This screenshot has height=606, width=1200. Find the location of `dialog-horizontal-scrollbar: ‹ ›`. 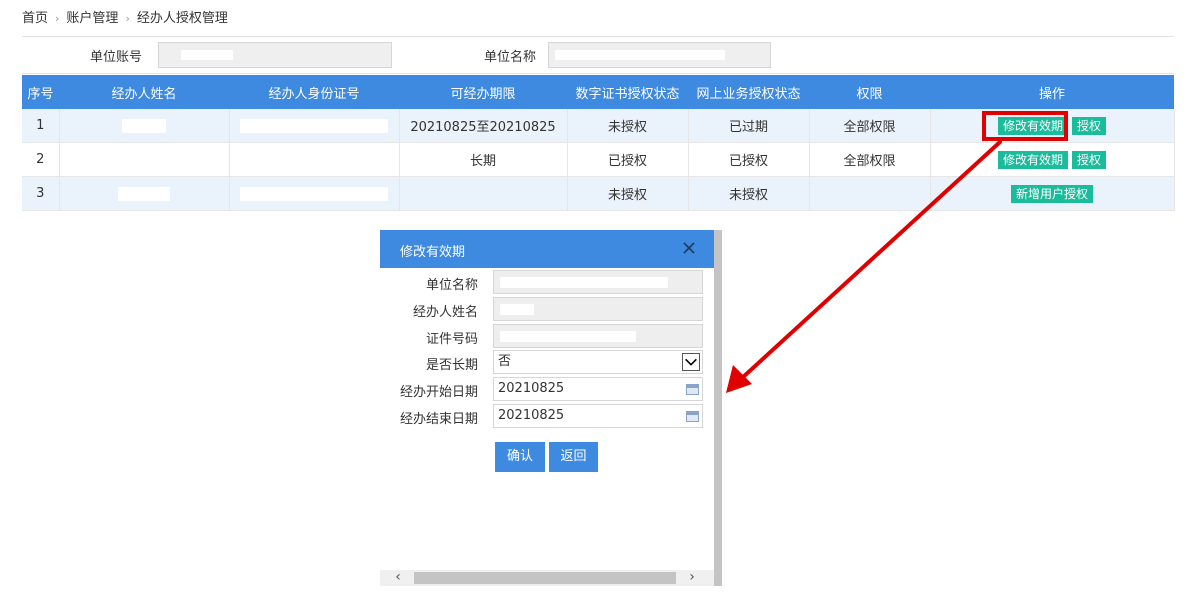

dialog-horizontal-scrollbar: ‹ › is located at coordinates (547, 578).